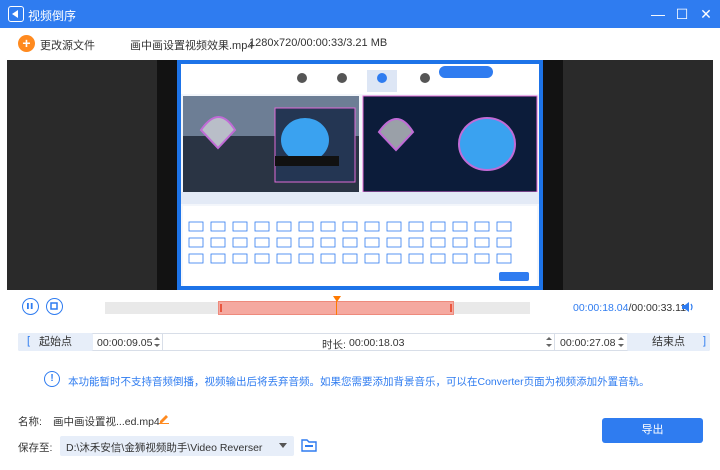 Image resolution: width=720 pixels, height=470 pixels. What do you see at coordinates (317, 308) in the screenshot?
I see `timeline-track` at bounding box center [317, 308].